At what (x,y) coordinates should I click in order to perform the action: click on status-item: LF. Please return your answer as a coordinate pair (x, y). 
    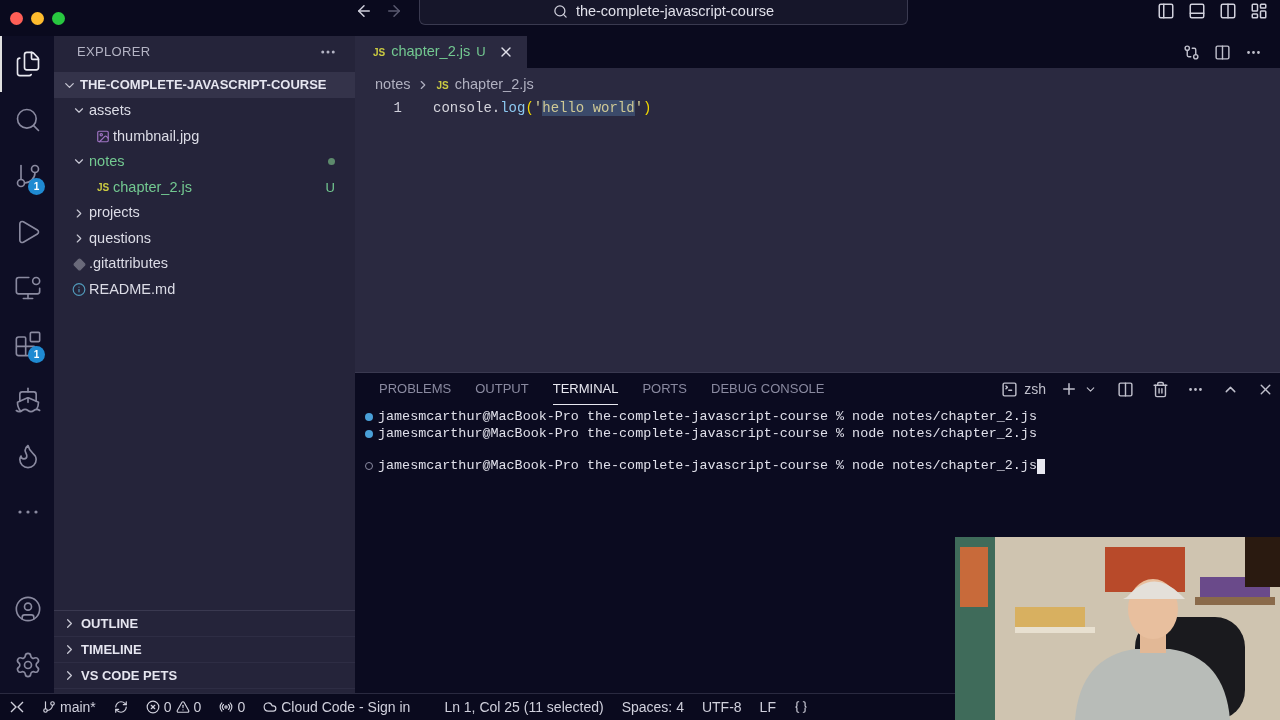
    Looking at the image, I should click on (767, 707).